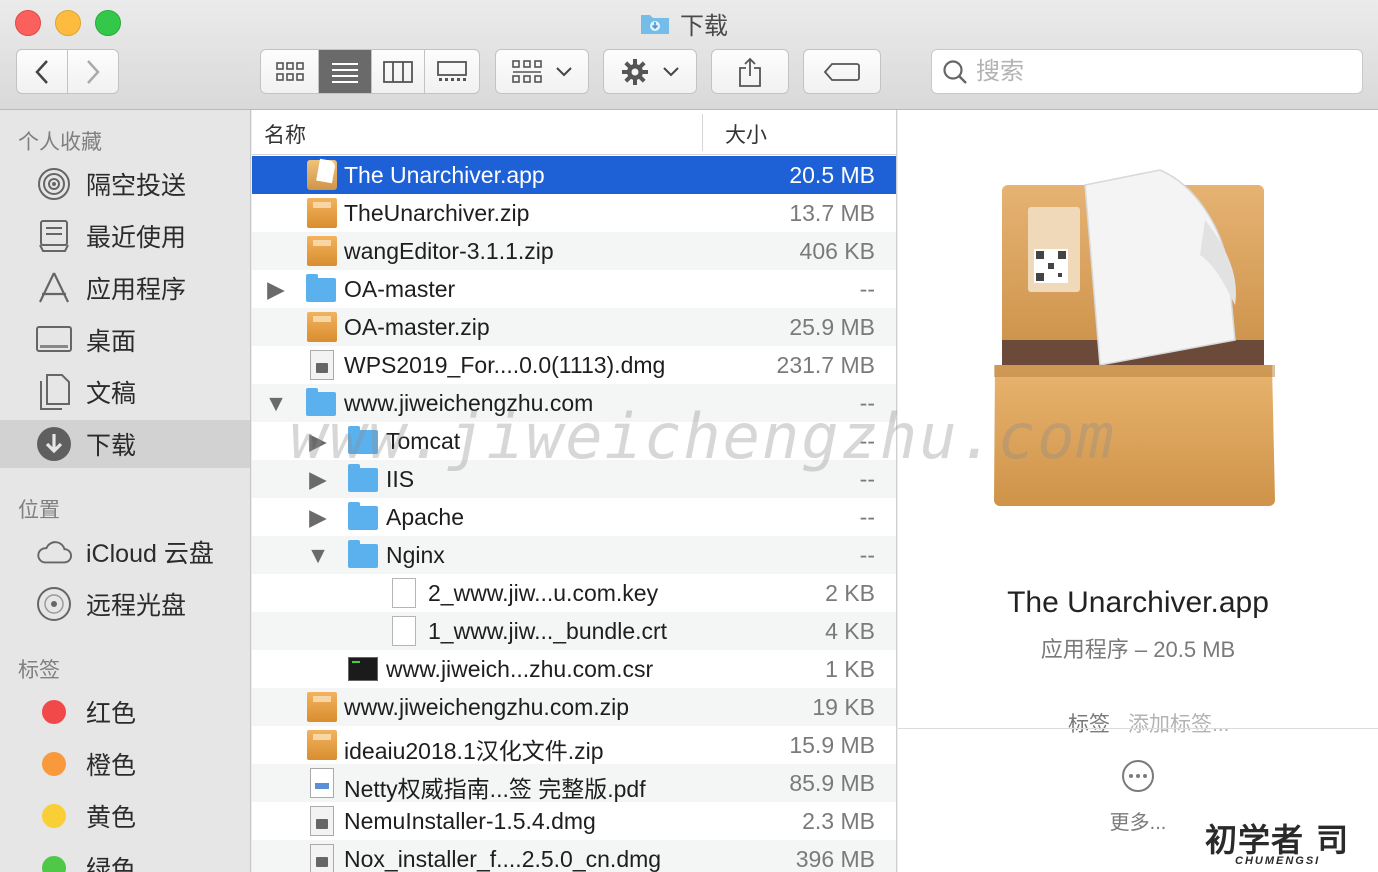  What do you see at coordinates (503, 859) in the screenshot?
I see `file-name: Nox_installer_f....2.5.0_cn.dmg` at bounding box center [503, 859].